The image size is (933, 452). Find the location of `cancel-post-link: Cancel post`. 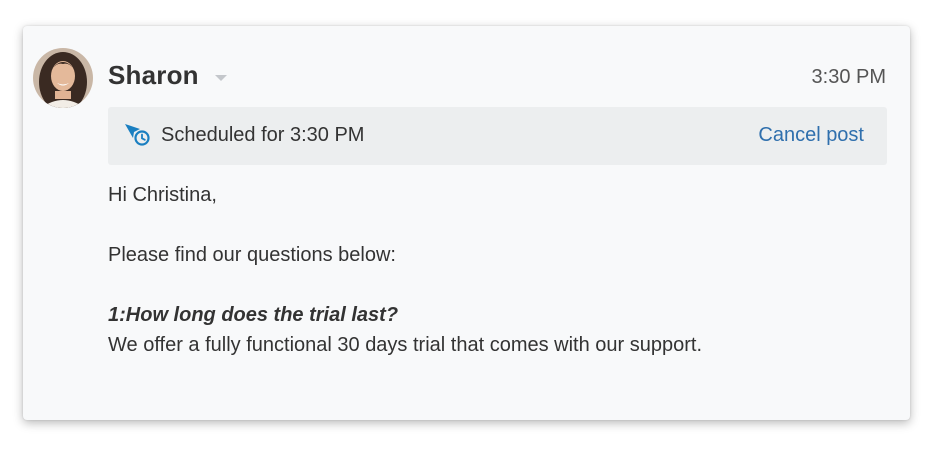

cancel-post-link: Cancel post is located at coordinates (811, 135).